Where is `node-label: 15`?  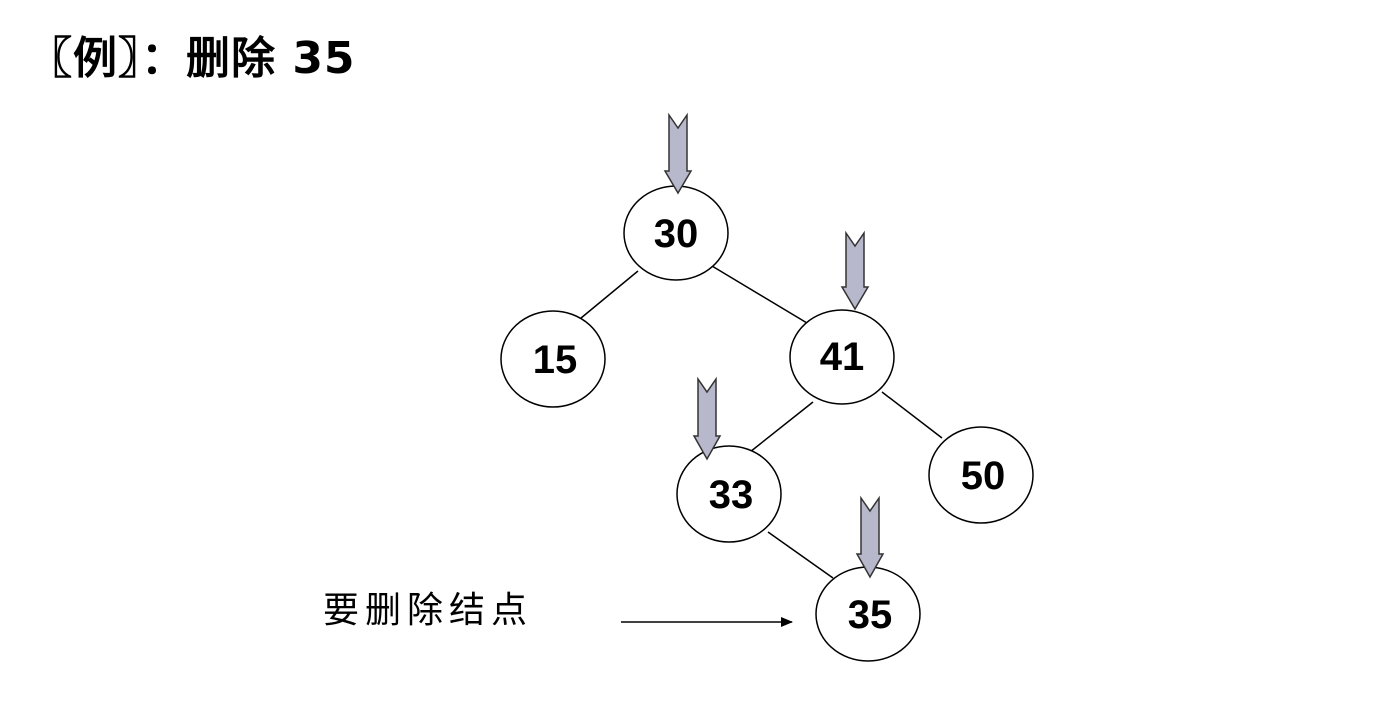 node-label: 15 is located at coordinates (555, 360).